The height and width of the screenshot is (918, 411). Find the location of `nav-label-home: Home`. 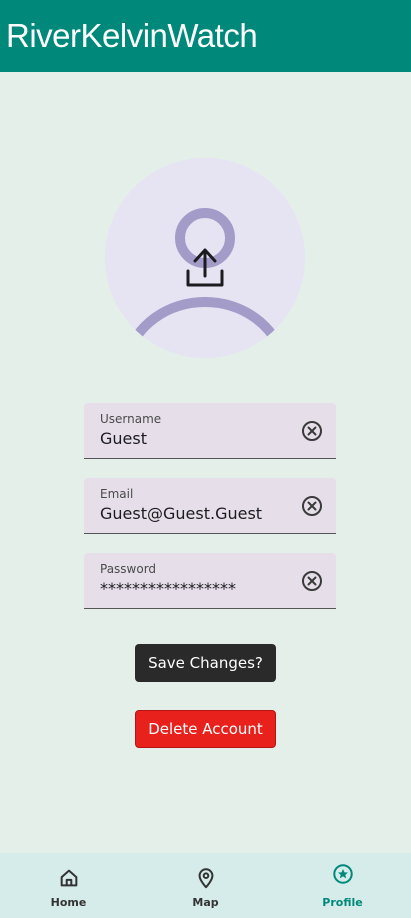

nav-label-home: Home is located at coordinates (68, 902).